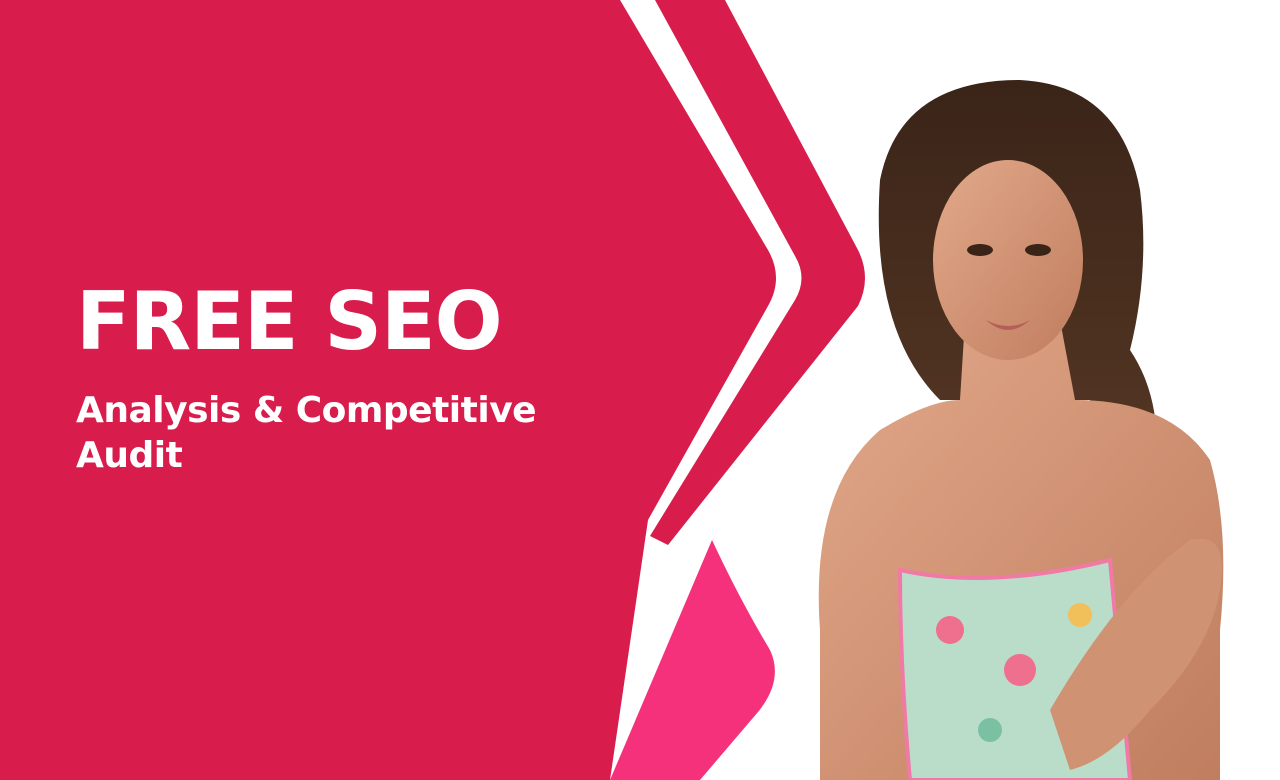 The image size is (1280, 780). What do you see at coordinates (980, 250) in the screenshot?
I see `eye-left-shape` at bounding box center [980, 250].